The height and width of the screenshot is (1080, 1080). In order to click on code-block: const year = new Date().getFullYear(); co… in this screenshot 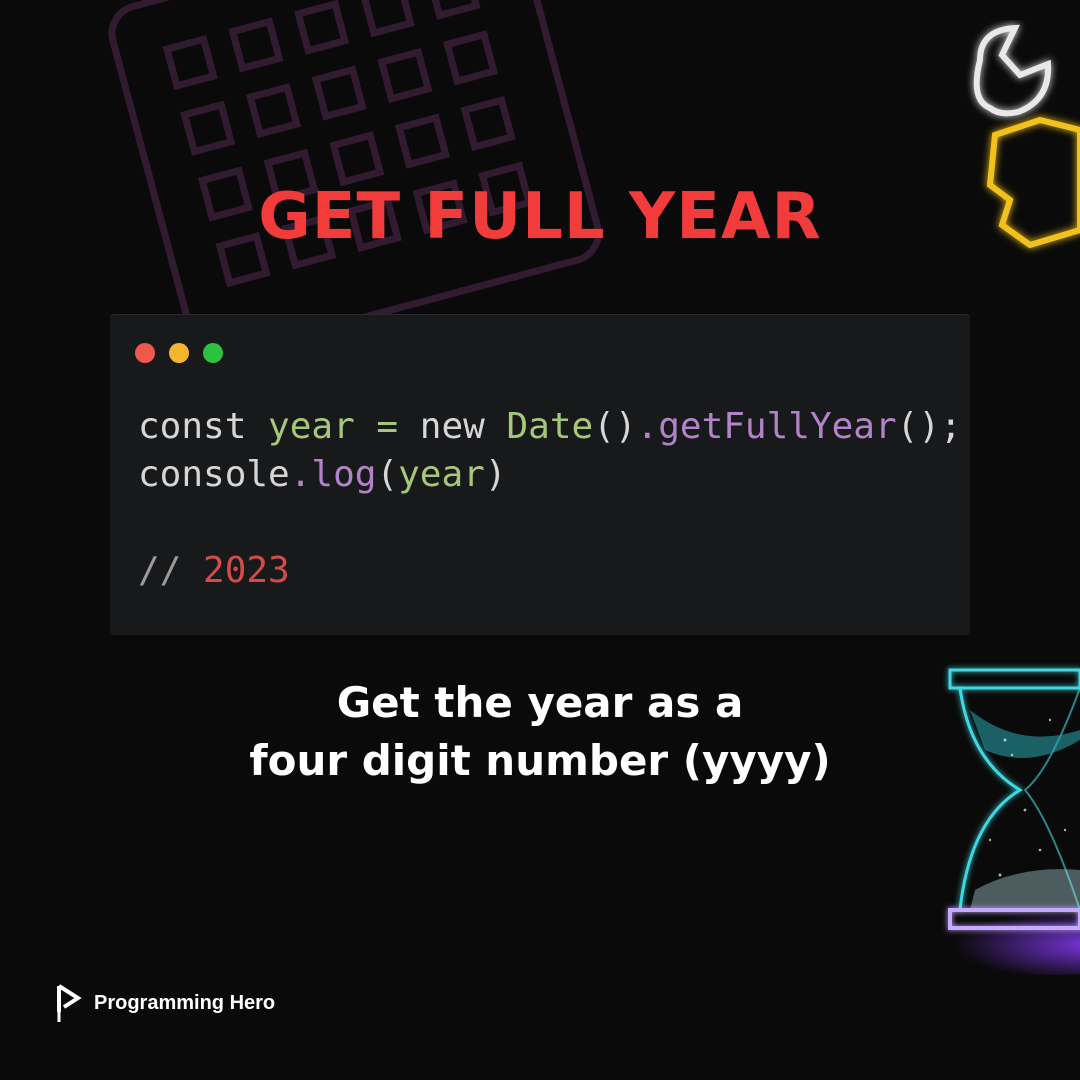, I will do `click(550, 499)`.